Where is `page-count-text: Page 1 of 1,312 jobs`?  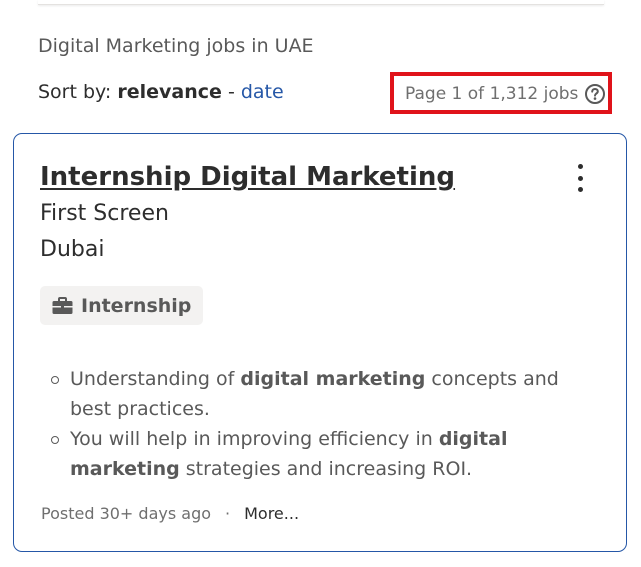
page-count-text: Page 1 of 1,312 jobs is located at coordinates (492, 94).